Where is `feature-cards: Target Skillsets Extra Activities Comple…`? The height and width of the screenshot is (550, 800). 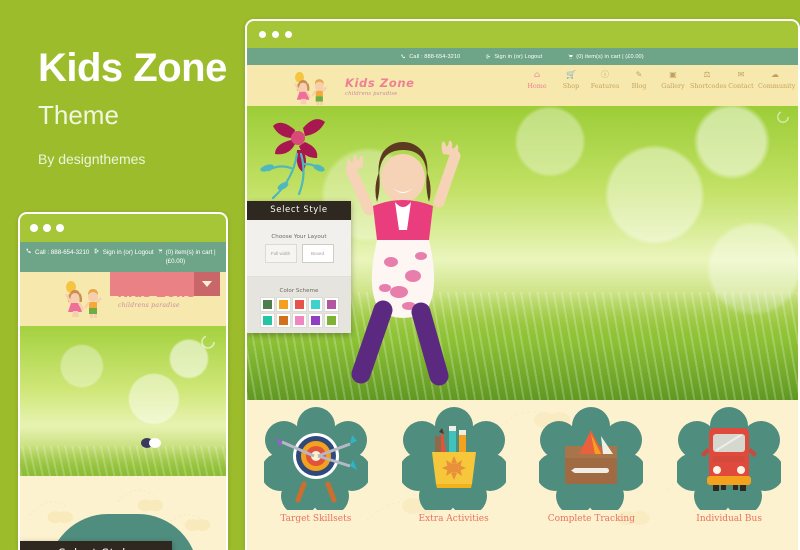
feature-cards: Target Skillsets Extra Activities Comple… is located at coordinates (522, 465).